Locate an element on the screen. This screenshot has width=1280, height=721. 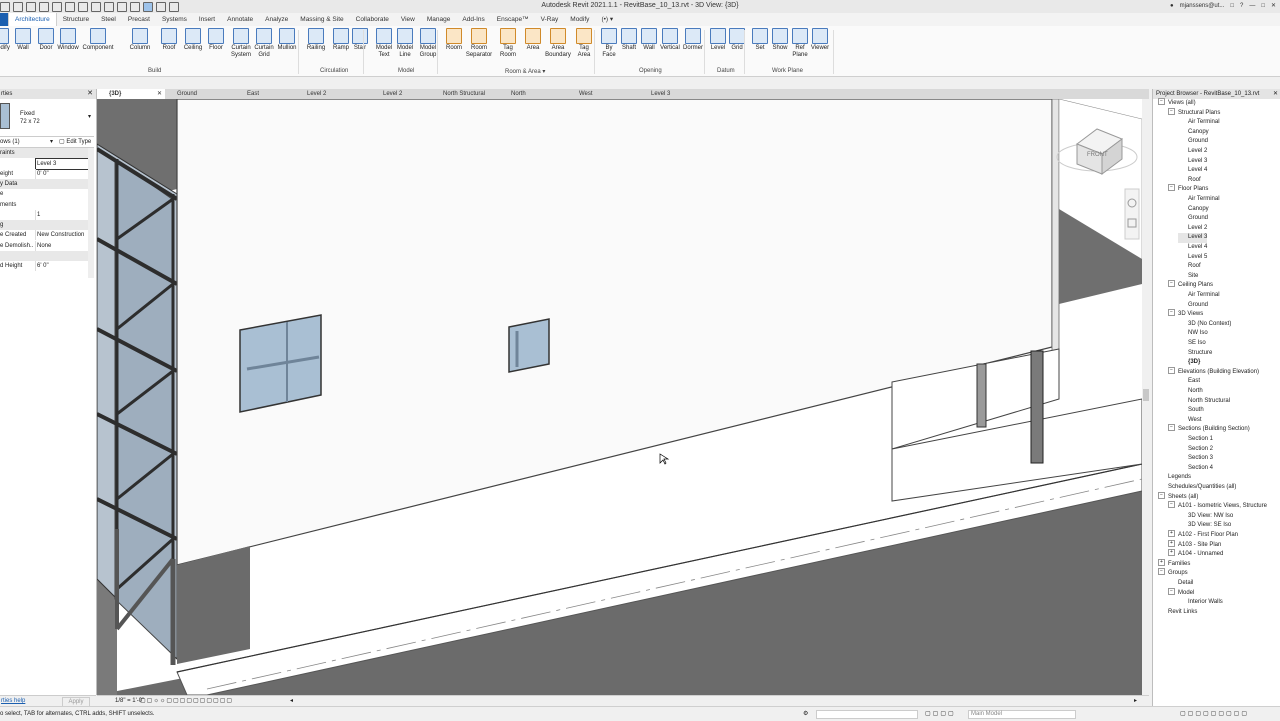
browser-node-nw-iso: NW Iso is located at coordinates (1193, 334).